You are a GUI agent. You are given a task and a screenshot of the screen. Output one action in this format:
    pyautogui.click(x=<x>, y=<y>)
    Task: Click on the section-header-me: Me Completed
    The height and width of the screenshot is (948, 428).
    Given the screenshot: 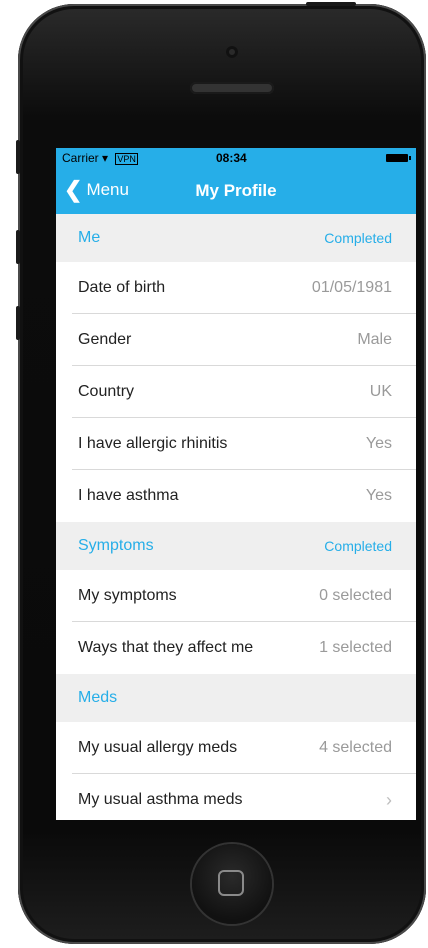 What is the action you would take?
    pyautogui.click(x=236, y=238)
    